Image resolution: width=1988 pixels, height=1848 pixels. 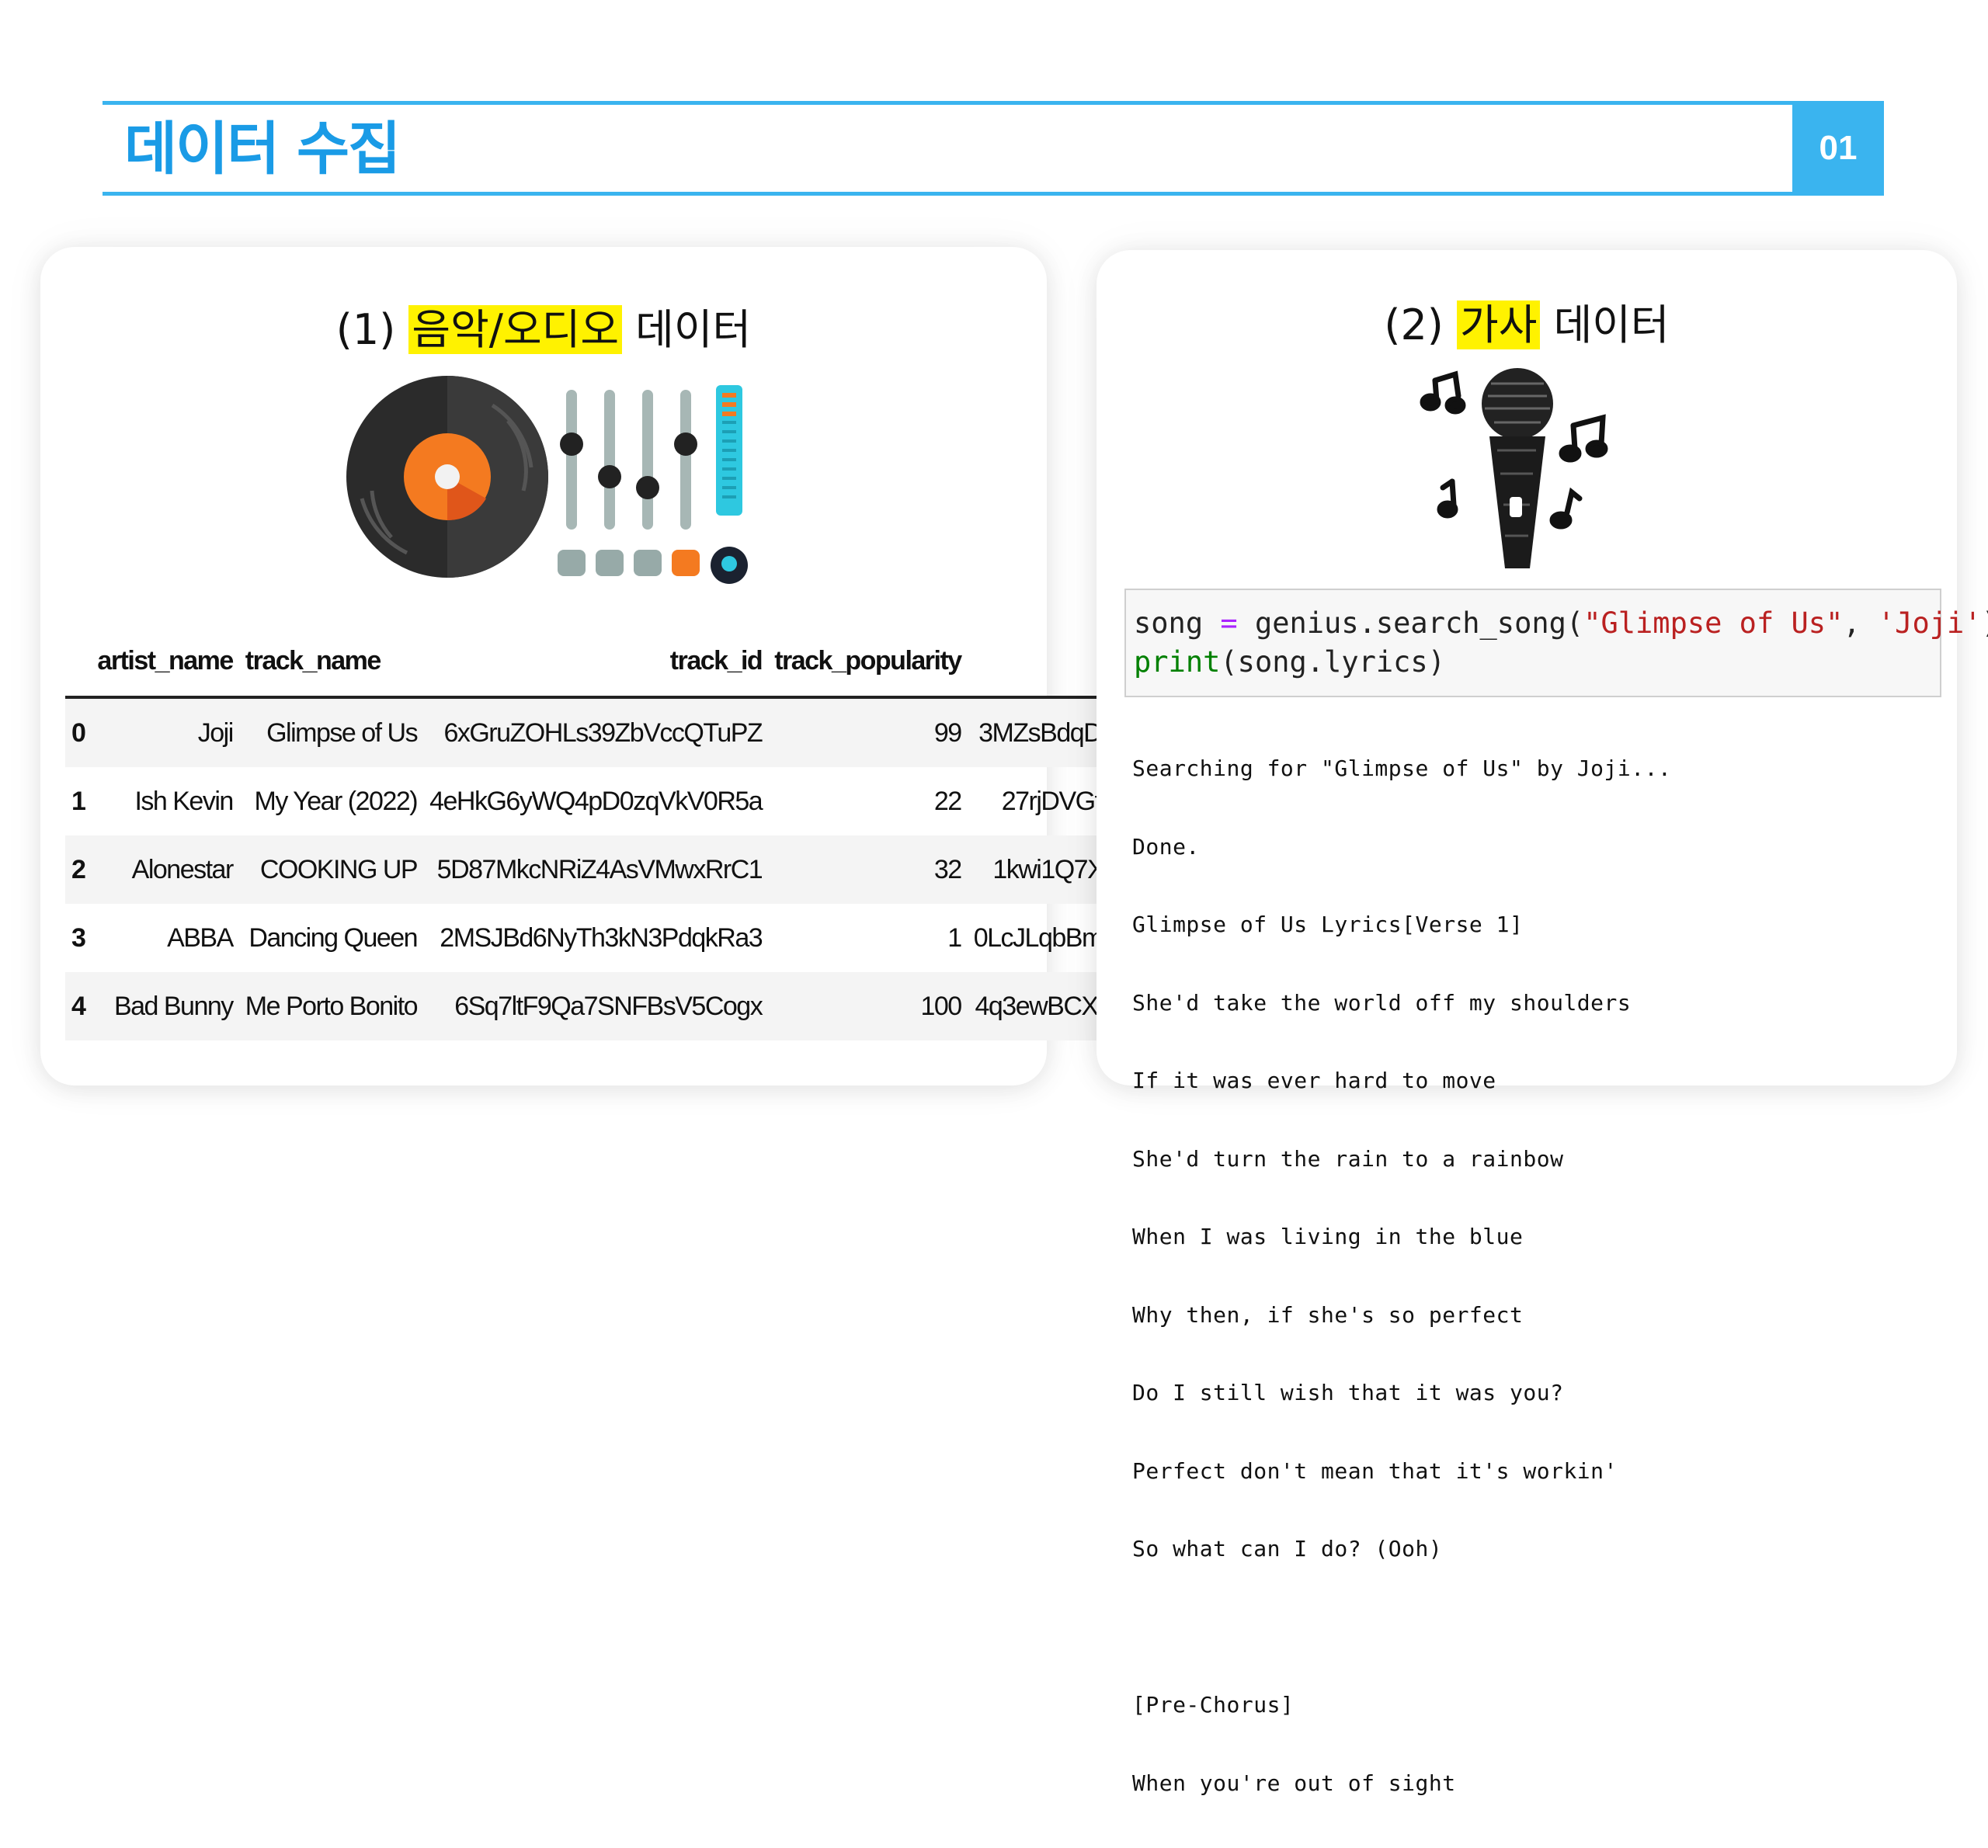 What do you see at coordinates (1929, 623) in the screenshot?
I see `code-string-artist: 'Joji'` at bounding box center [1929, 623].